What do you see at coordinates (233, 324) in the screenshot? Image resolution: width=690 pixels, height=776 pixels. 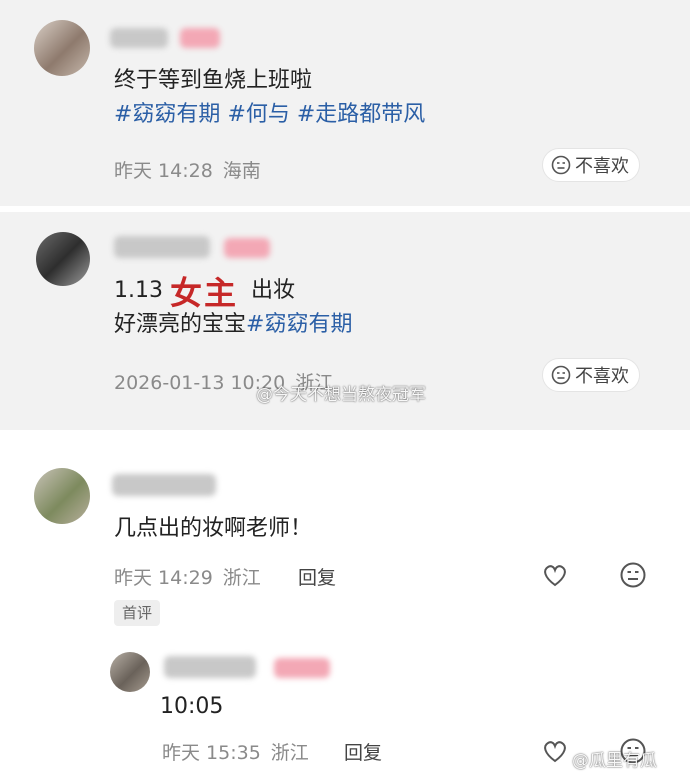 I see `comment-text-line2: 好漂亮的宝宝#窈窈有期` at bounding box center [233, 324].